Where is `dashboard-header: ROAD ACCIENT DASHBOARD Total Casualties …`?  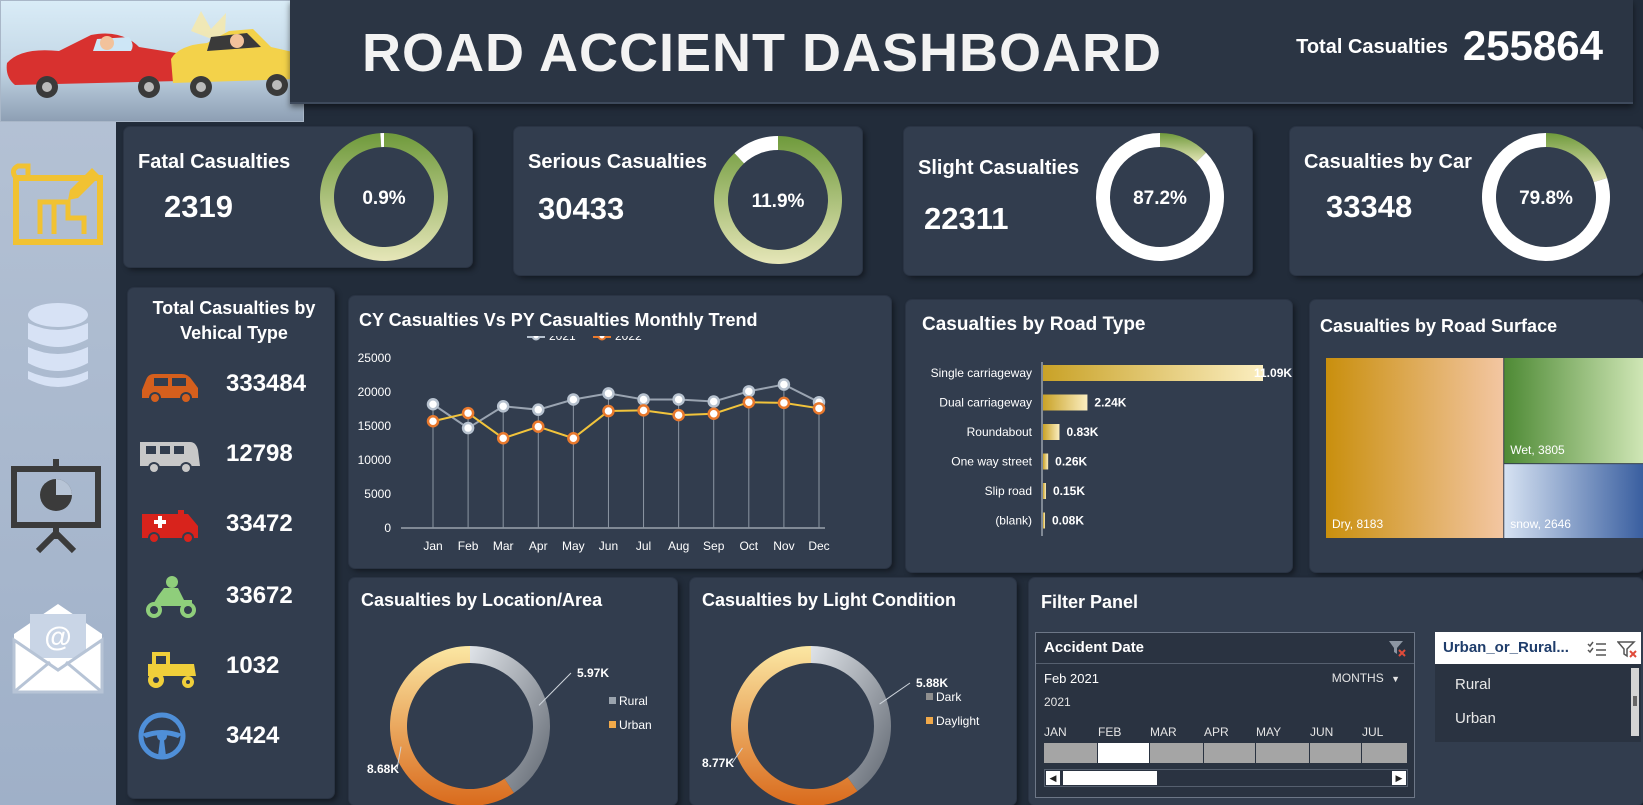 dashboard-header: ROAD ACCIENT DASHBOARD Total Casualties … is located at coordinates (961, 52).